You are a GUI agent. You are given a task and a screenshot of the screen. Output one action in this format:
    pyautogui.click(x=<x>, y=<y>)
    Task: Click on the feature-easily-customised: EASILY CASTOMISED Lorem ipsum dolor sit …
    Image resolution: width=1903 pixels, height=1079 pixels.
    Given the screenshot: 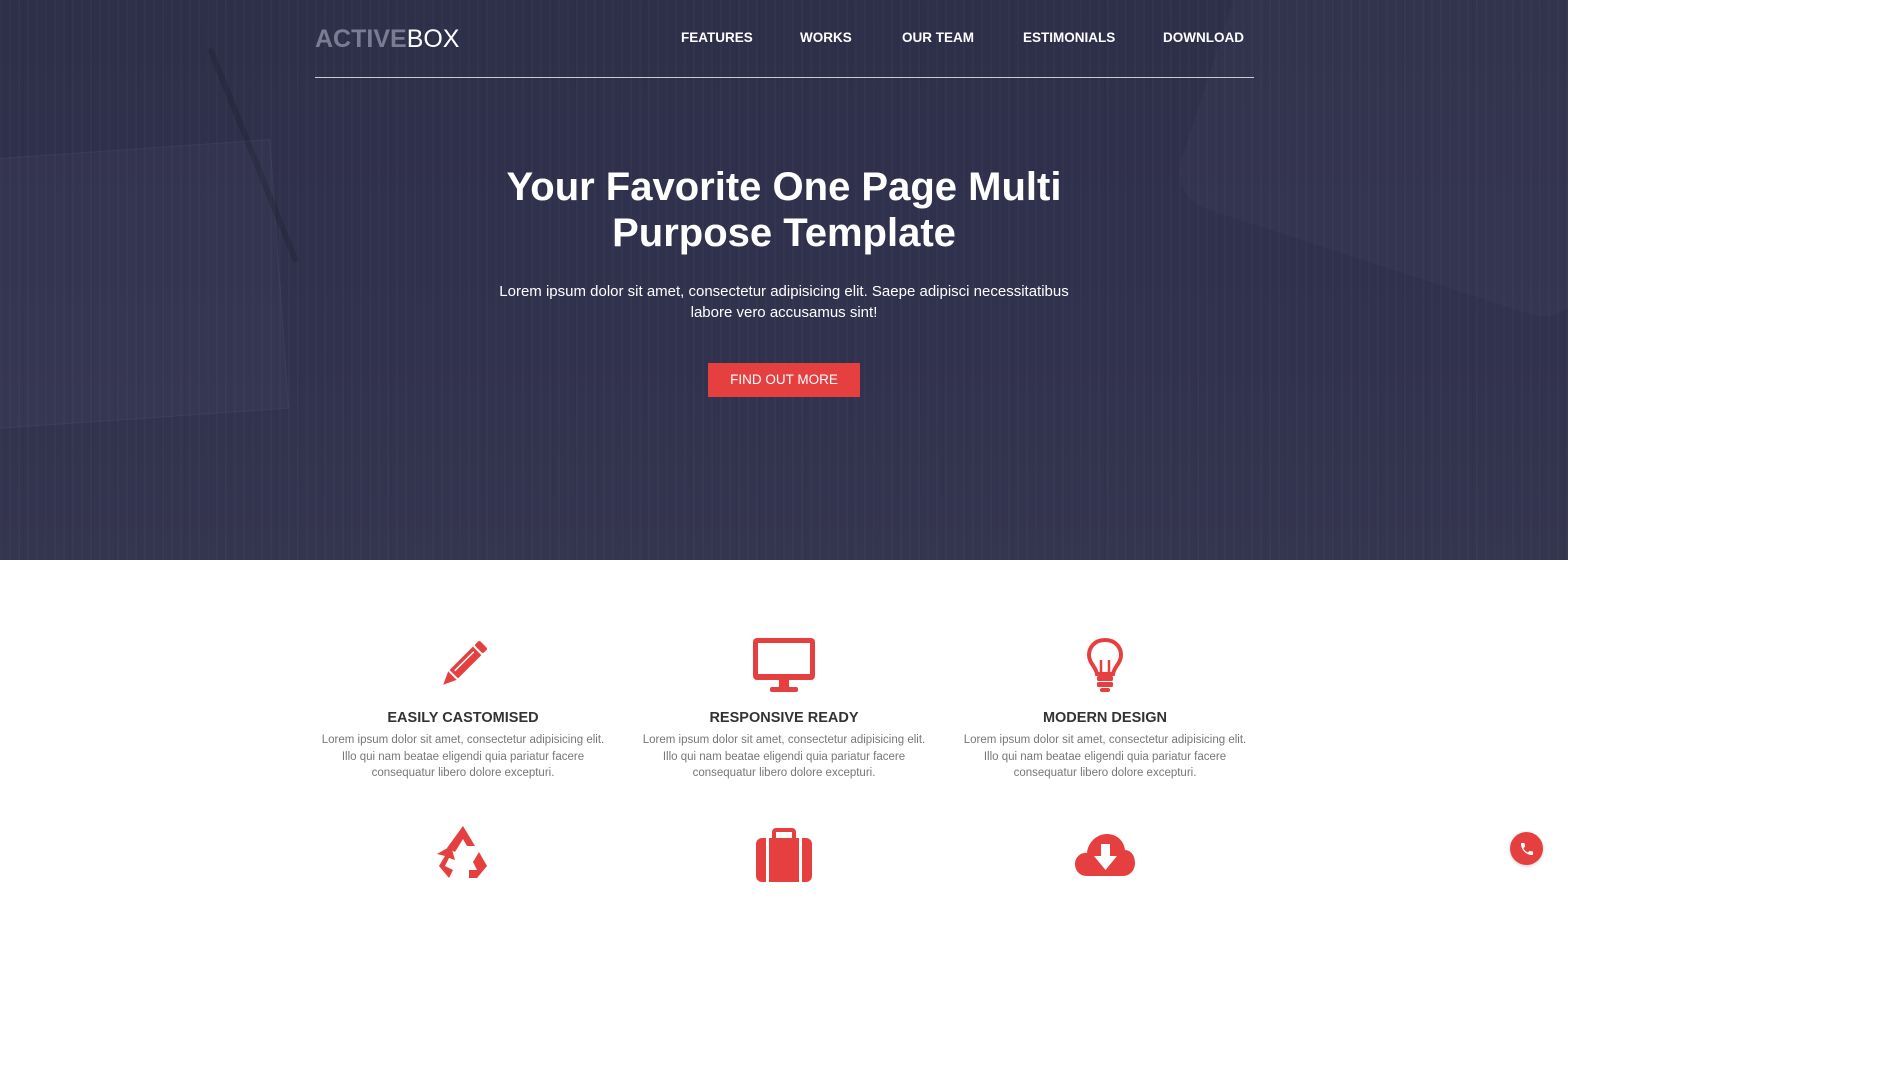 What is the action you would take?
    pyautogui.click(x=463, y=707)
    